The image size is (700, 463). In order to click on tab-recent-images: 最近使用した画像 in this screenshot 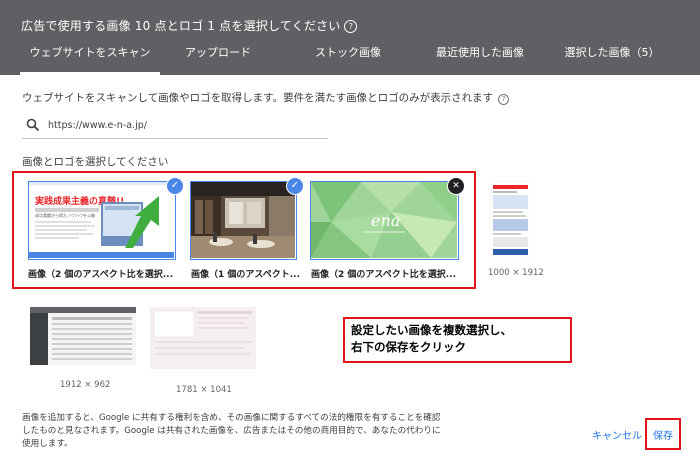, I will do `click(480, 59)`.